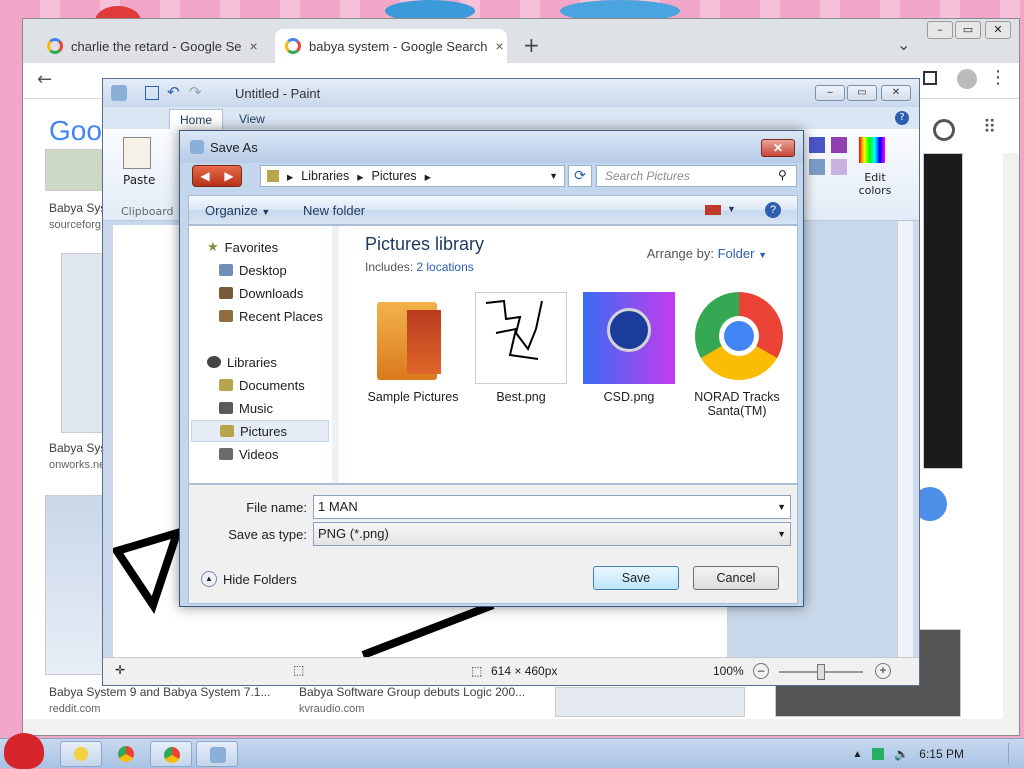  I want to click on profile-avatar, so click(967, 79).